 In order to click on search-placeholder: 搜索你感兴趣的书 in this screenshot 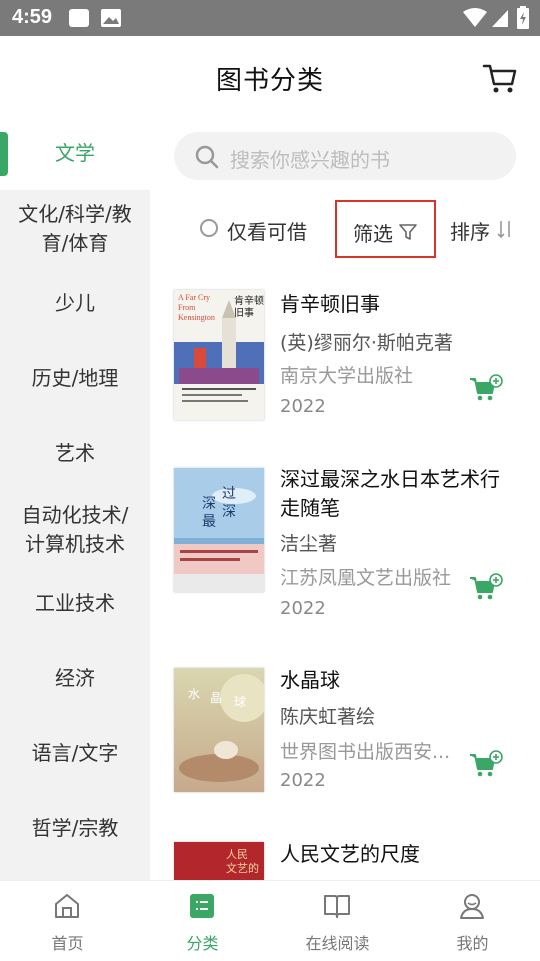, I will do `click(310, 160)`.